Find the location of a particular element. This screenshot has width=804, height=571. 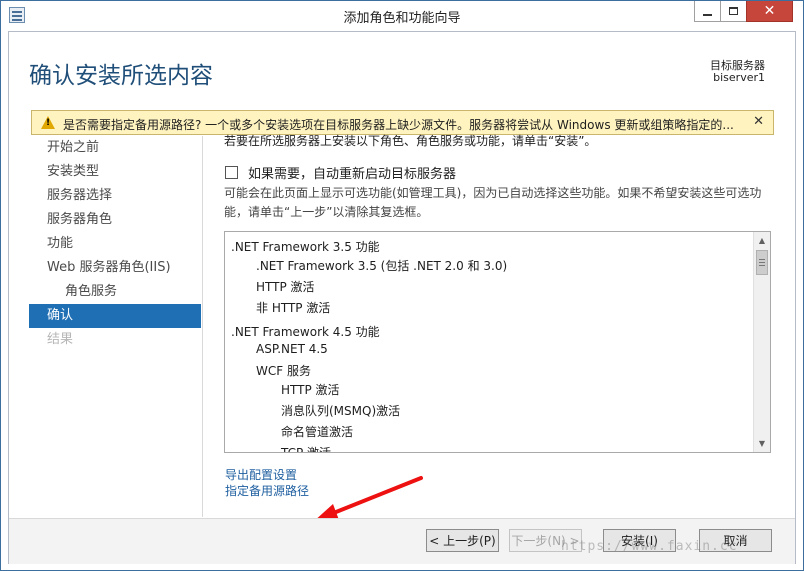

maximize-button is located at coordinates (733, 11).